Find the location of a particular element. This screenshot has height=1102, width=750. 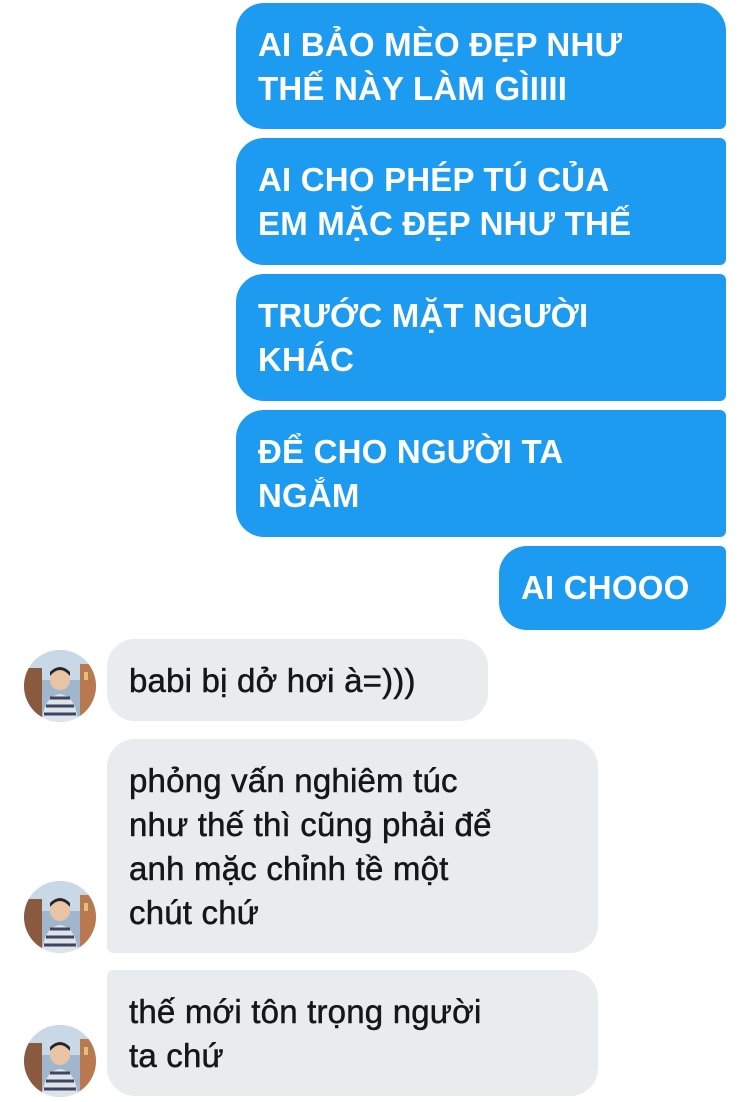

outgoing-message: TRƯỚC MẶT NGƯỜI KHÁC is located at coordinates (481, 337).